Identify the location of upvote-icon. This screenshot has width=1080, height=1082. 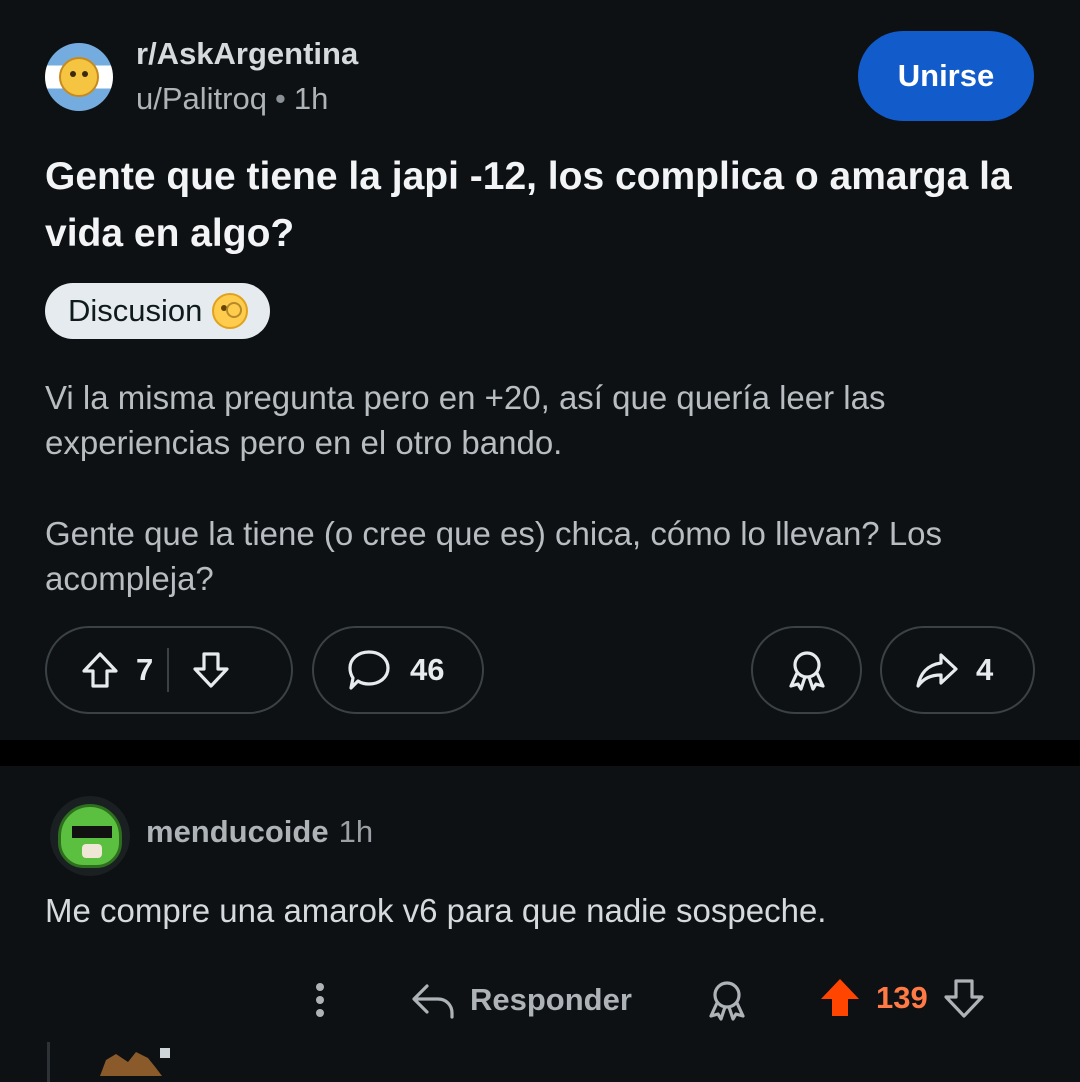
(100, 670).